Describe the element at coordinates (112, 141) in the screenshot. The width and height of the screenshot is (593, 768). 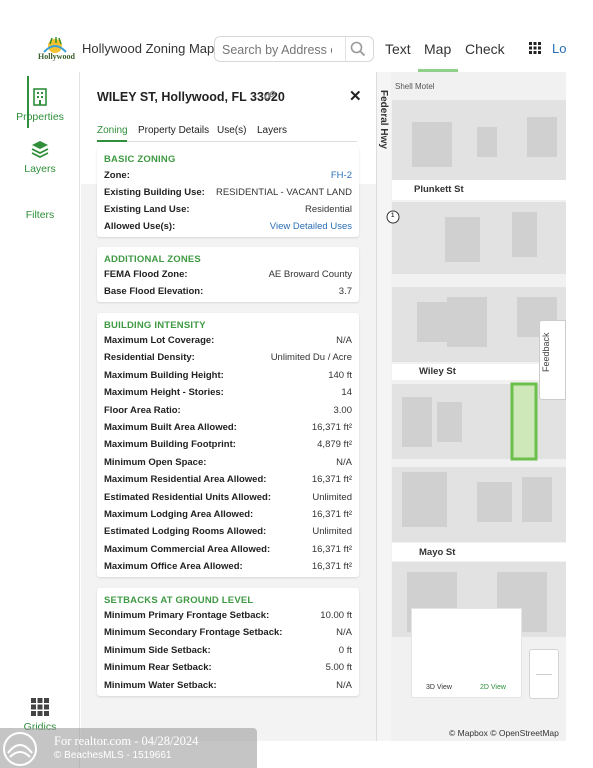
I see `tab-active-indicator` at that location.